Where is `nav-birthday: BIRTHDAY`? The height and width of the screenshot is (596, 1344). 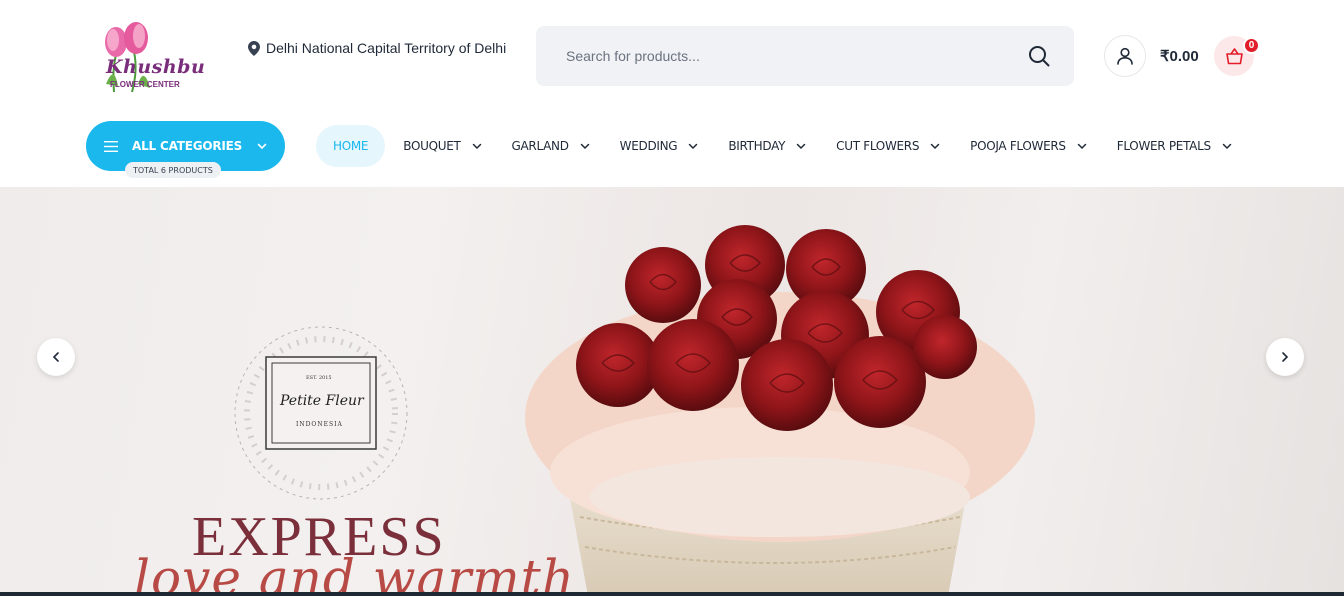
nav-birthday: BIRTHDAY is located at coordinates (782, 146).